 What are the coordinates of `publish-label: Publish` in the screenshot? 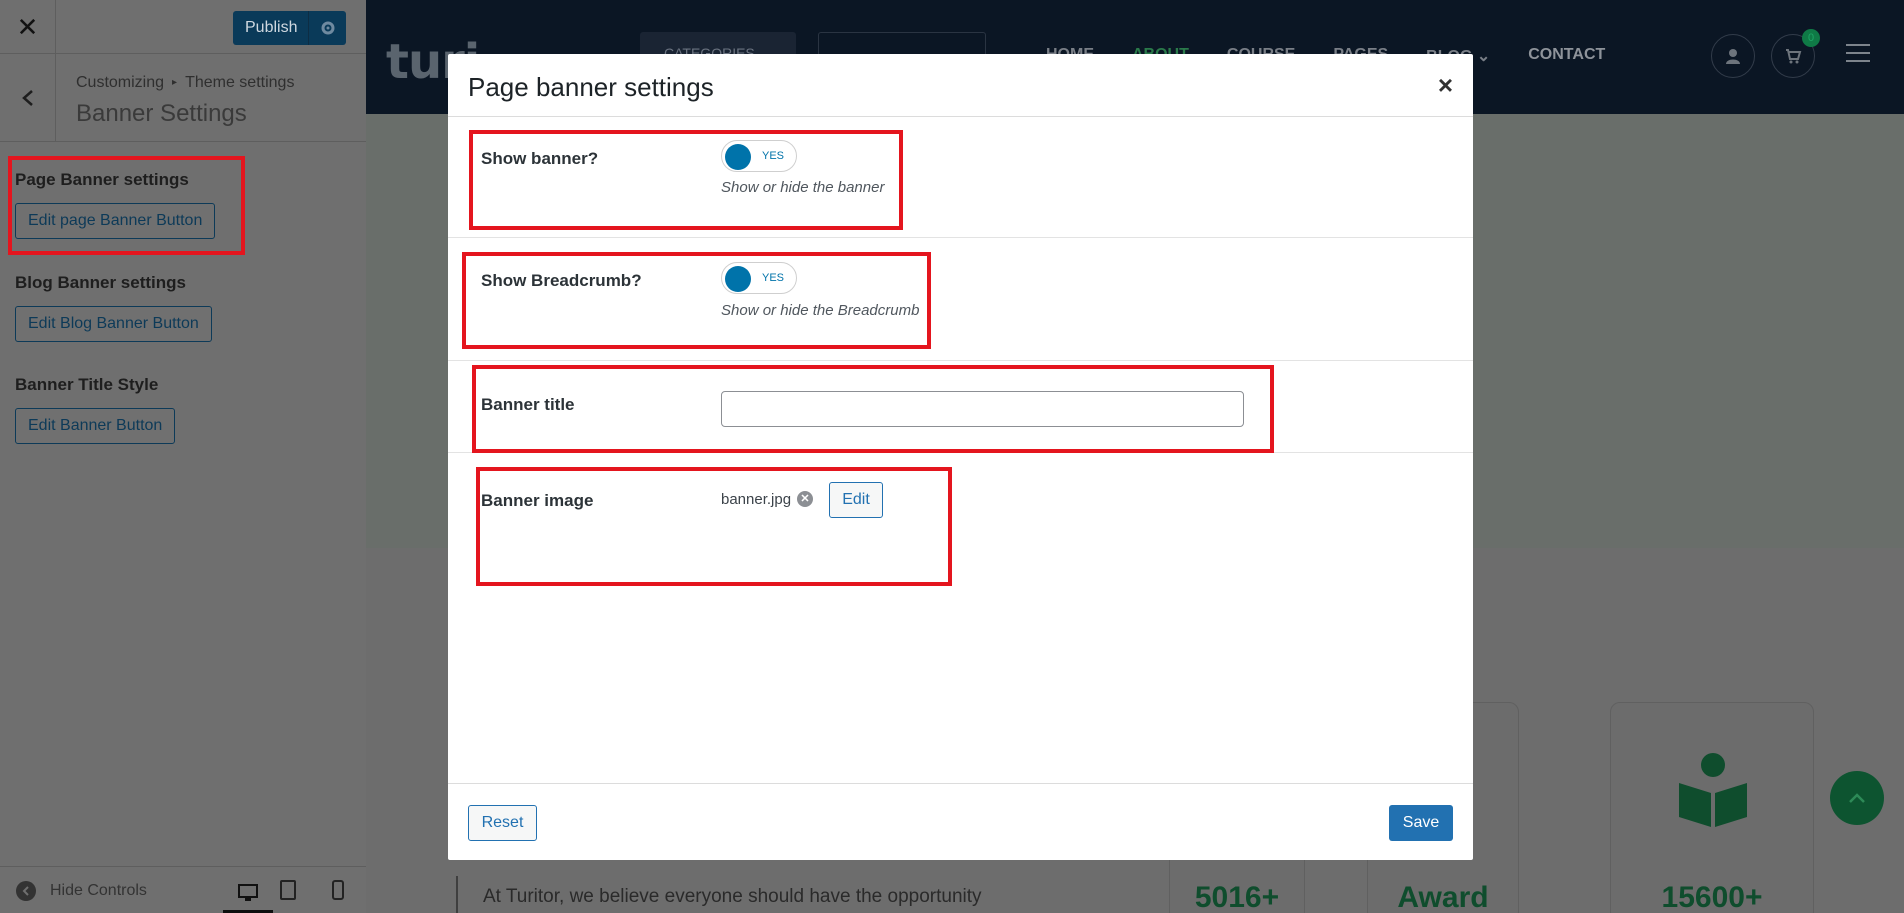 It's located at (271, 27).